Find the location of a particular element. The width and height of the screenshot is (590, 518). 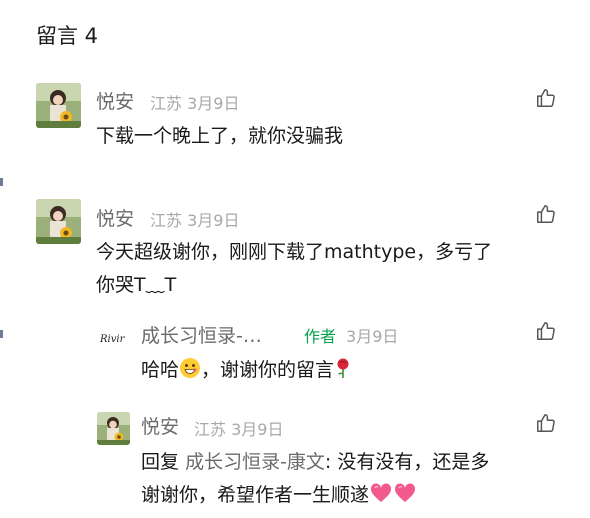

reply-target-link: 成长习恒录-康文 is located at coordinates (255, 462).